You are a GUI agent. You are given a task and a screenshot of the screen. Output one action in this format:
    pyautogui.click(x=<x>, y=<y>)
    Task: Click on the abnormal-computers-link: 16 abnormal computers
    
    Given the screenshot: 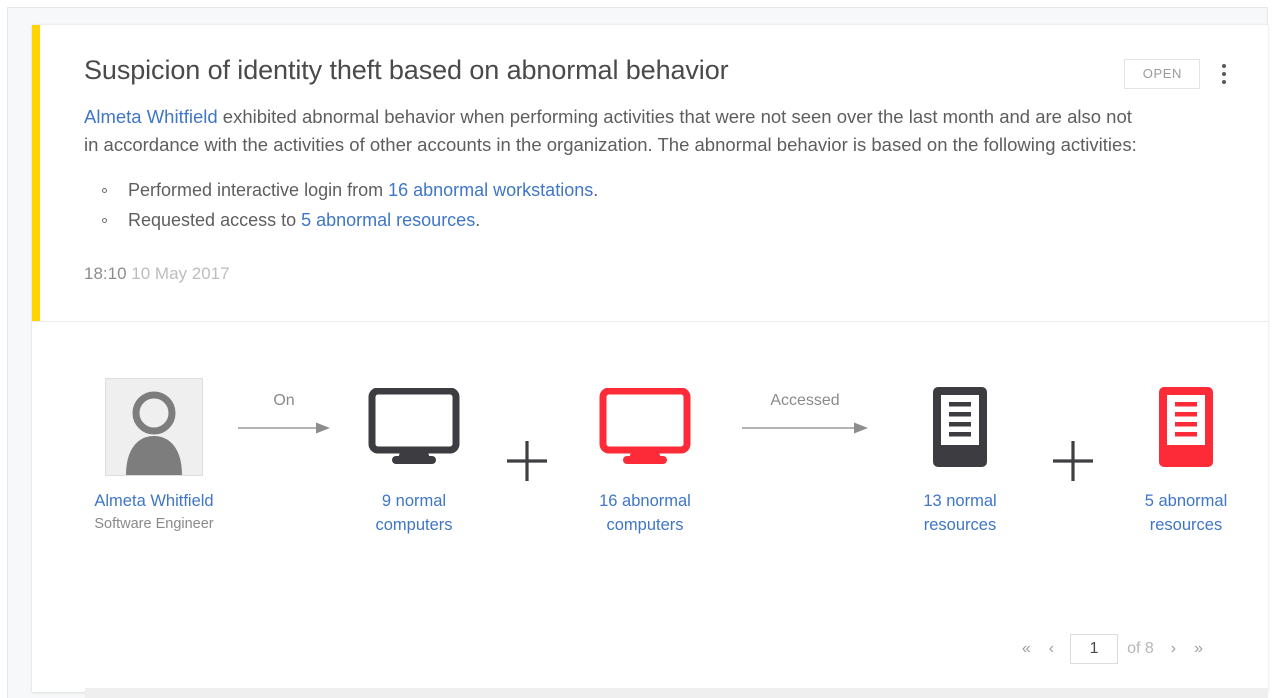 What is the action you would take?
    pyautogui.click(x=645, y=513)
    